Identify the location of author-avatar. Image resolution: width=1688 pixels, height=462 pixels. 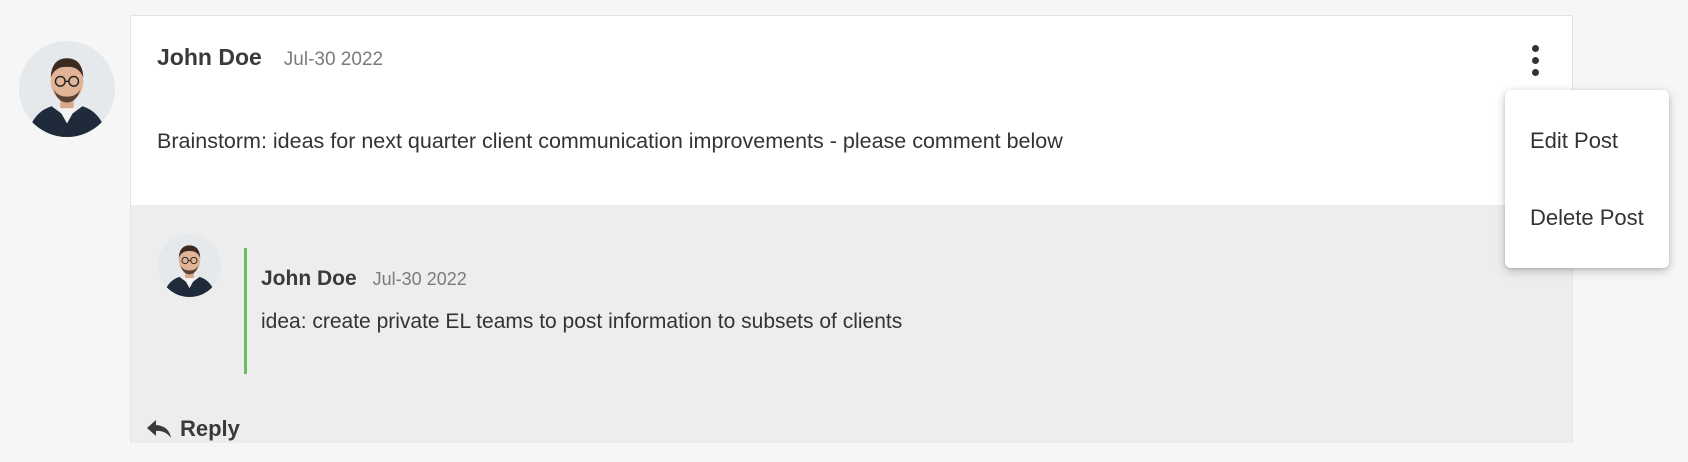
(67, 89).